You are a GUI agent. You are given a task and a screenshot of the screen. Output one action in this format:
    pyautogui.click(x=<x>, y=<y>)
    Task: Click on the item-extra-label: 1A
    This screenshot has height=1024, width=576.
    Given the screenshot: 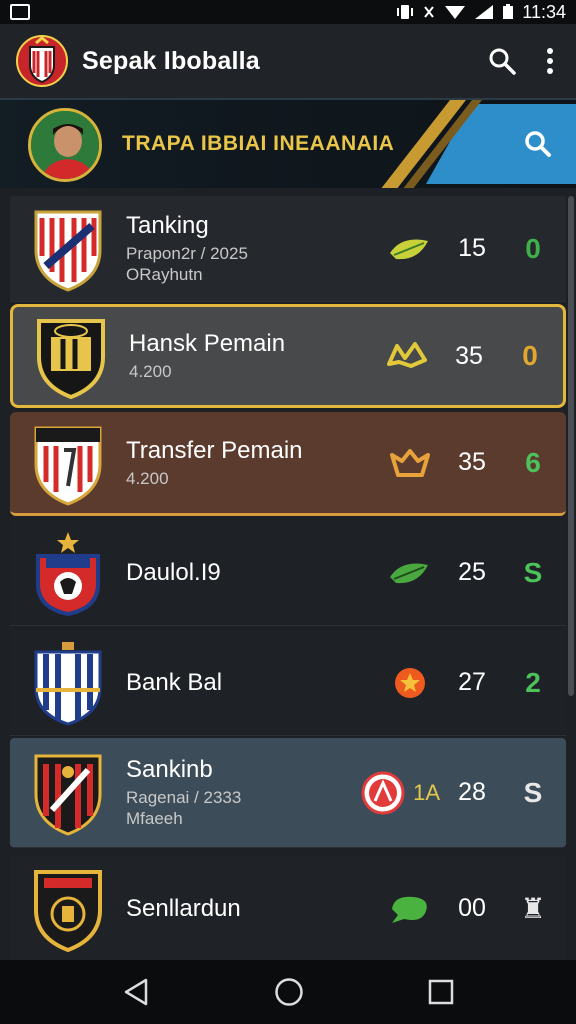 What is the action you would take?
    pyautogui.click(x=426, y=792)
    